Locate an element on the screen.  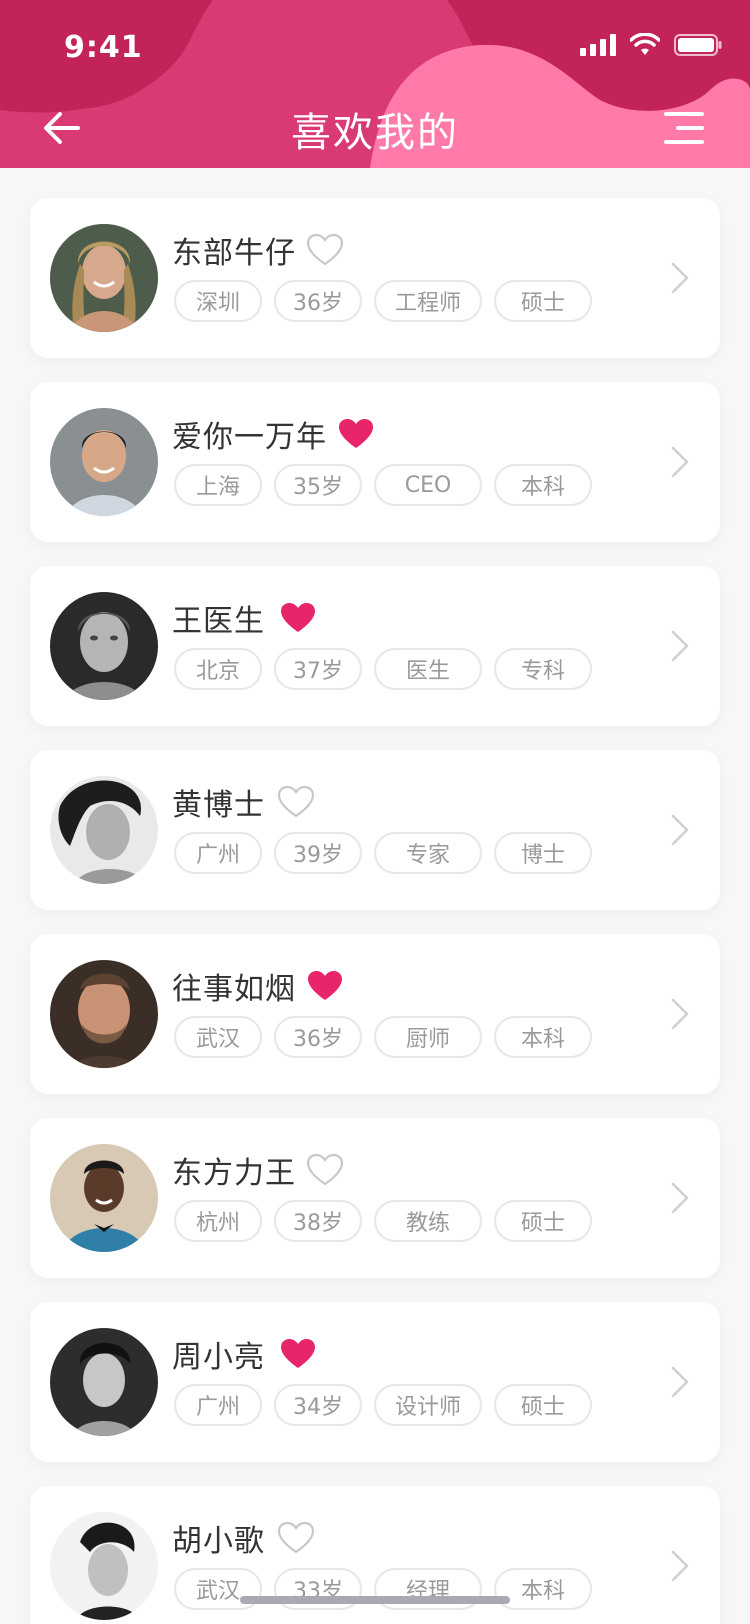
tag-job: 专家 is located at coordinates (428, 853).